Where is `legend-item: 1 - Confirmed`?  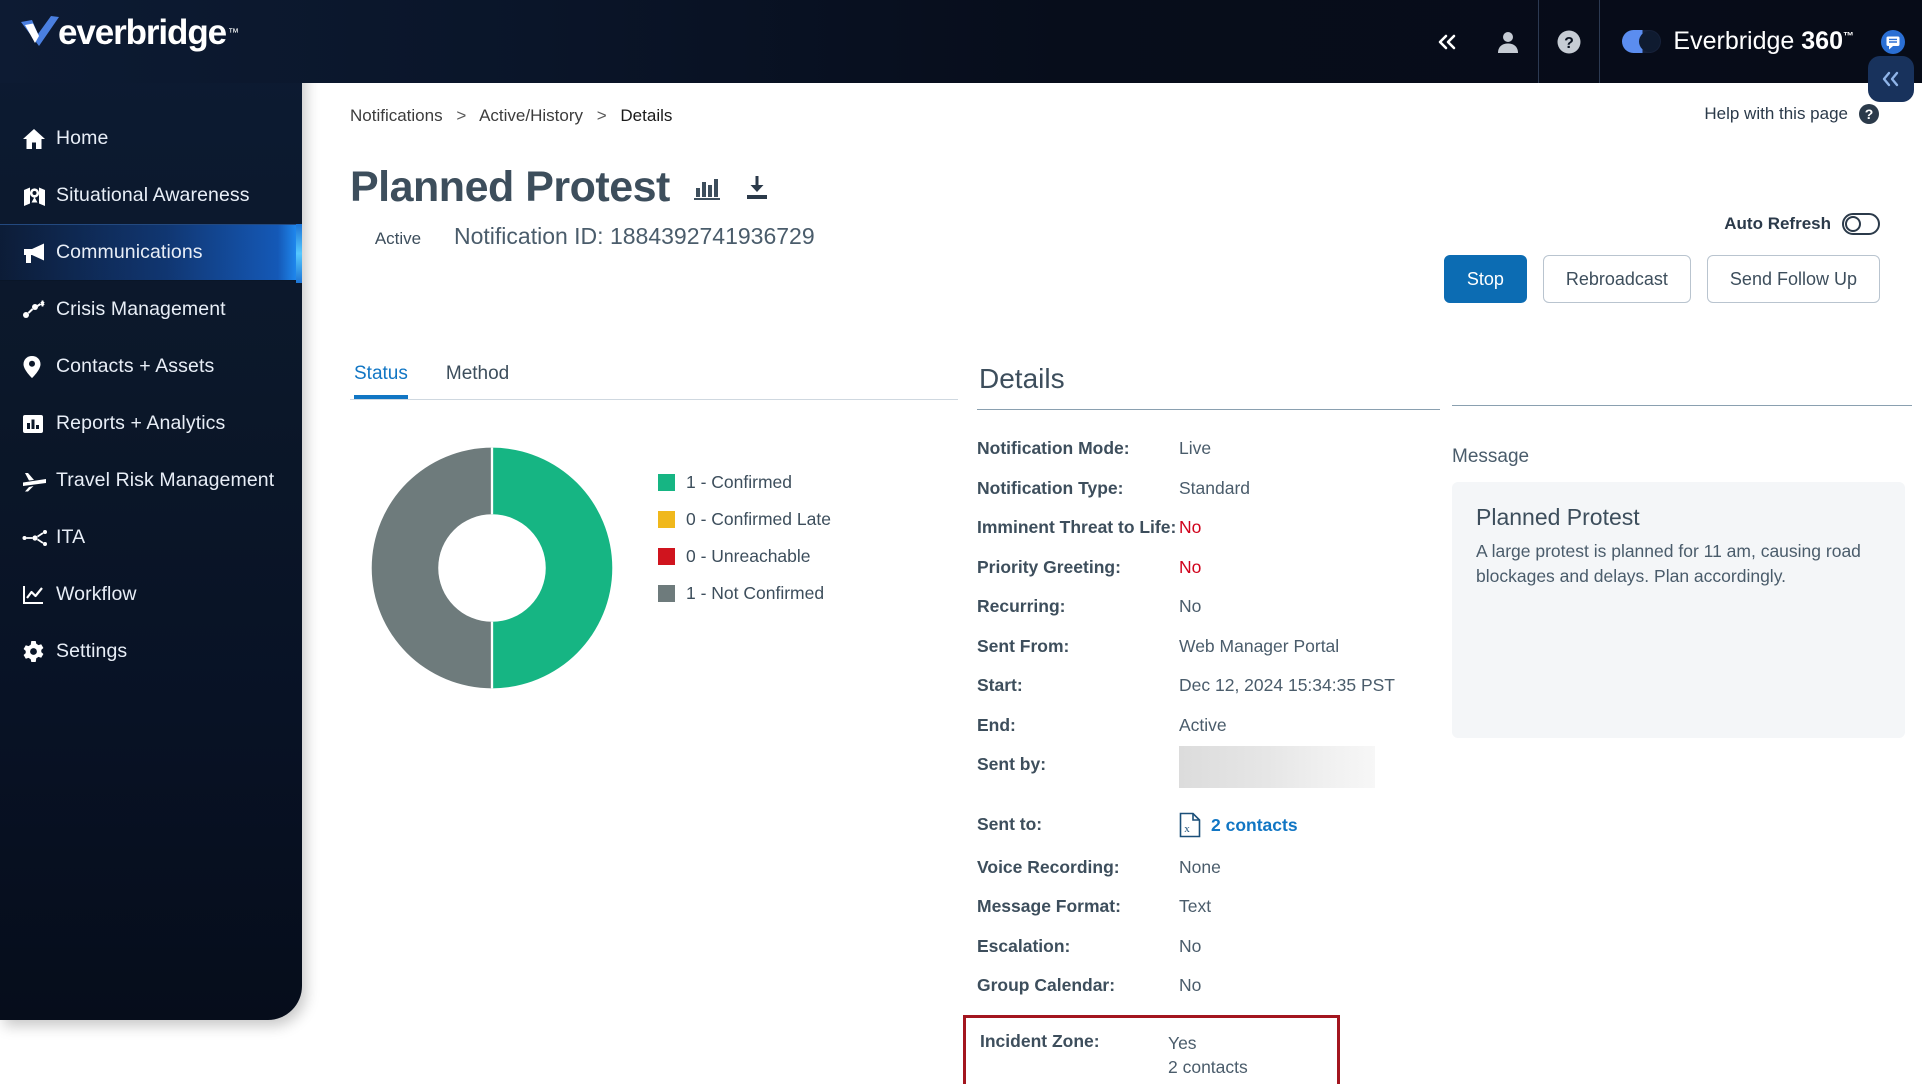 legend-item: 1 - Confirmed is located at coordinates (744, 482).